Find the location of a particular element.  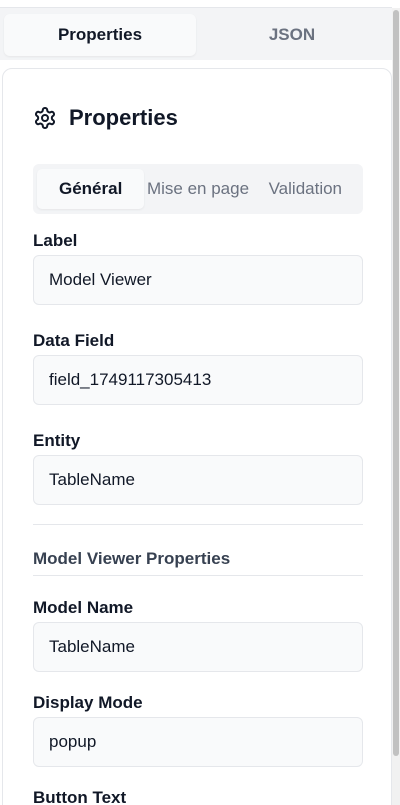

button-text-label: Button Text is located at coordinates (80, 796).